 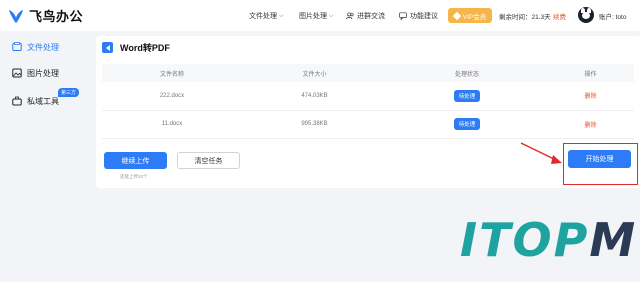 I want to click on continue-upload-button: 继续上传, so click(x=135, y=160).